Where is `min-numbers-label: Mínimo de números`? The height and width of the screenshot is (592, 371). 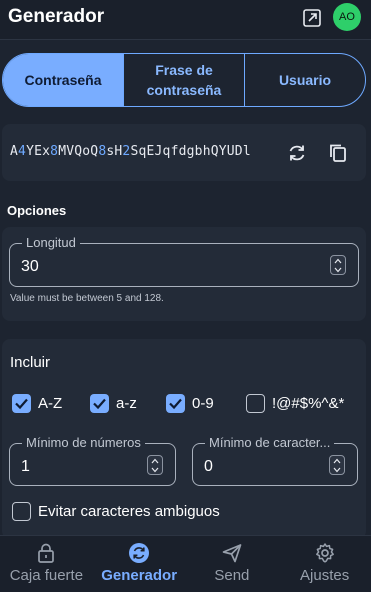 min-numbers-label: Mínimo de números is located at coordinates (83, 442).